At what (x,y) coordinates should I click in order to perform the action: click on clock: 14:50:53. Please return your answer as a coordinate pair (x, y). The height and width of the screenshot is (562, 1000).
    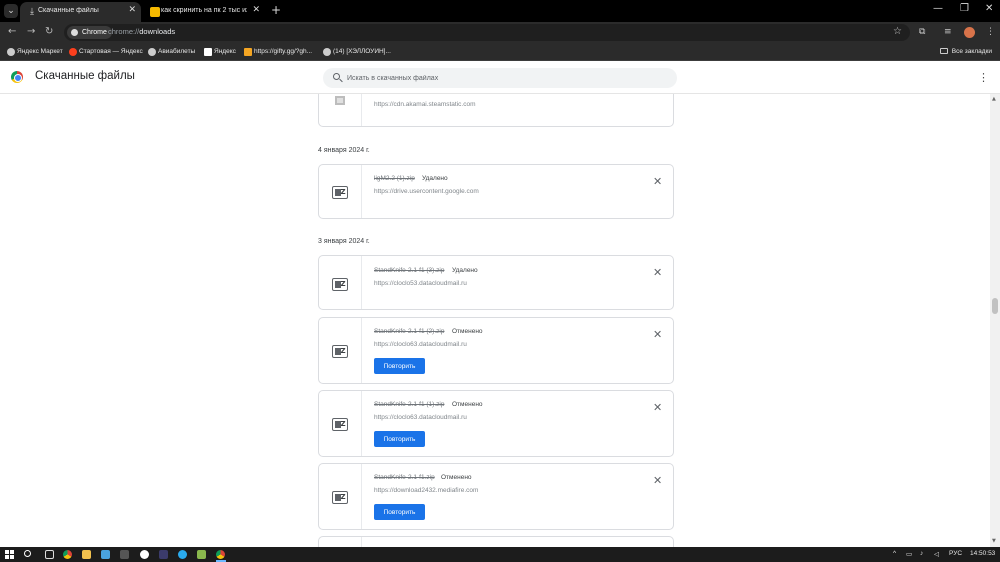
    Looking at the image, I should click on (982, 553).